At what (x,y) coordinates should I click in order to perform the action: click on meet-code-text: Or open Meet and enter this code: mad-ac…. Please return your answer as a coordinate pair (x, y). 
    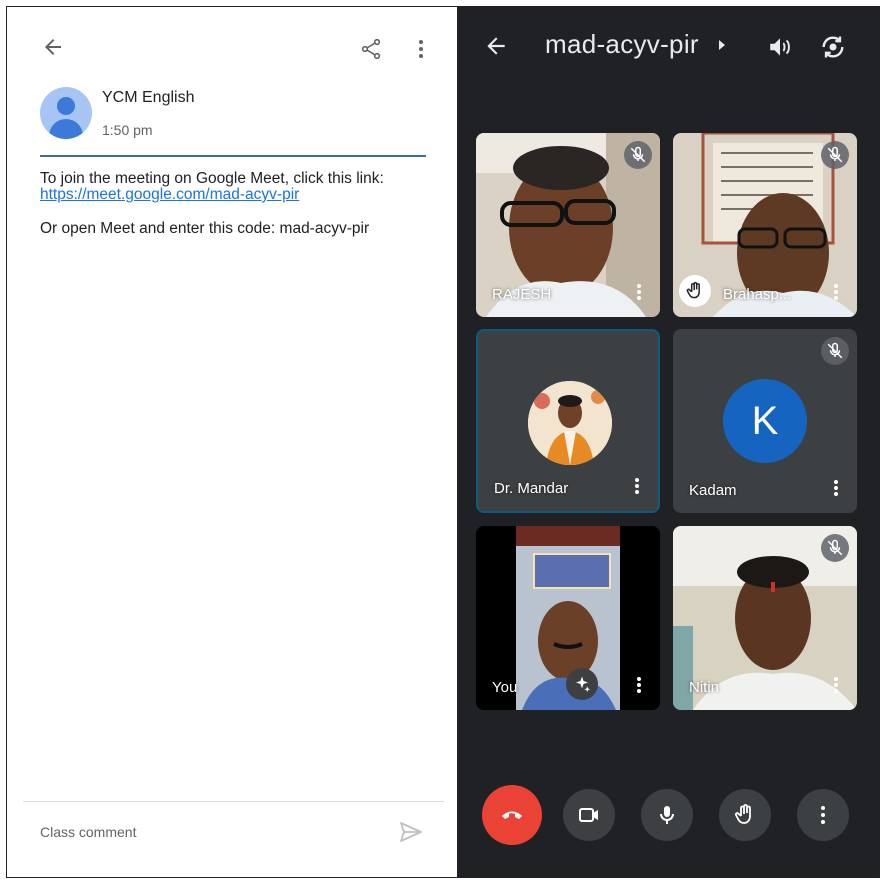
    Looking at the image, I should click on (205, 228).